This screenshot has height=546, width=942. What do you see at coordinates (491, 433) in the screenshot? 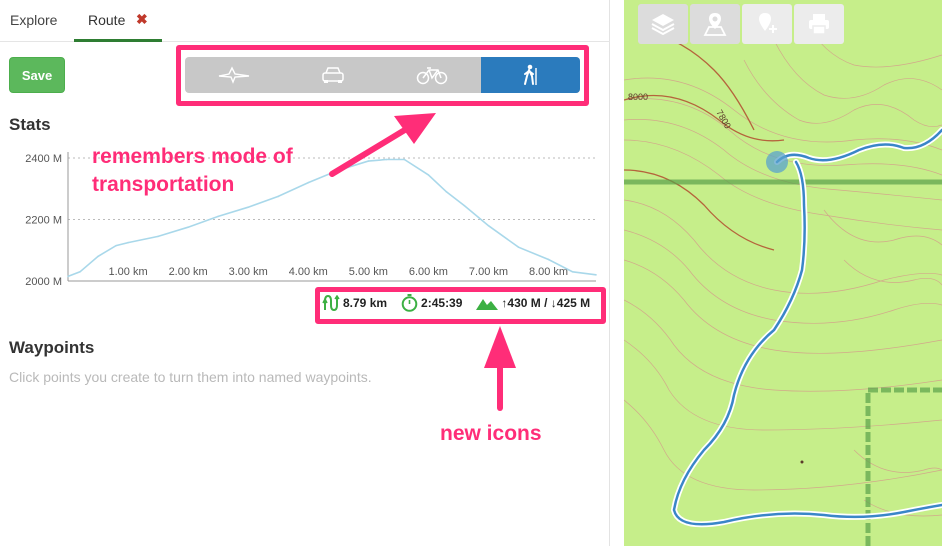
I see `icons-annotation-text: new icons` at bounding box center [491, 433].